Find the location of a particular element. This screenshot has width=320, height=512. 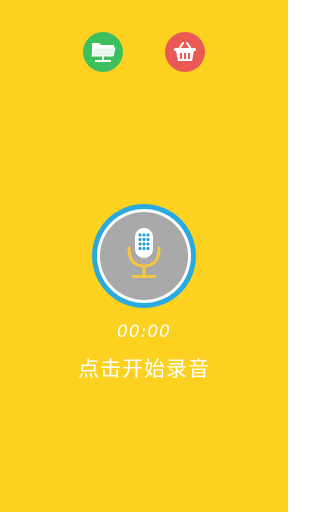

files-button is located at coordinates (103, 52).